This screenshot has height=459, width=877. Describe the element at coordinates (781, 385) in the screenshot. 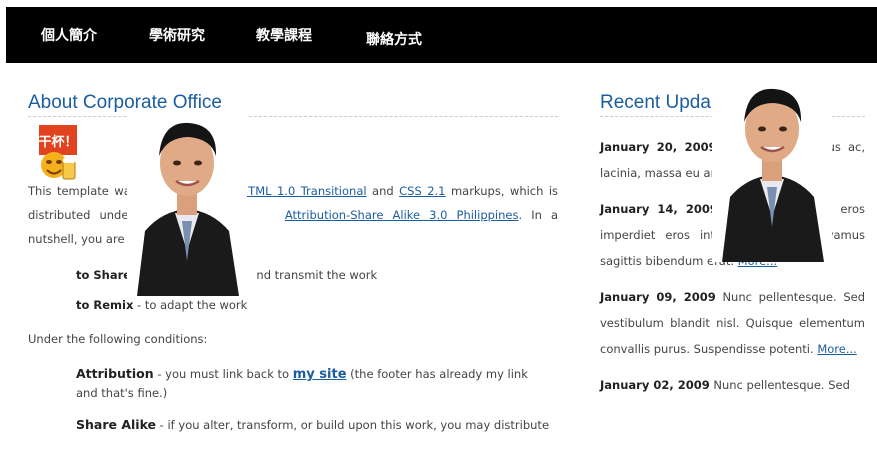

I see `entry-text: Nunc pellentesque. Sed` at that location.